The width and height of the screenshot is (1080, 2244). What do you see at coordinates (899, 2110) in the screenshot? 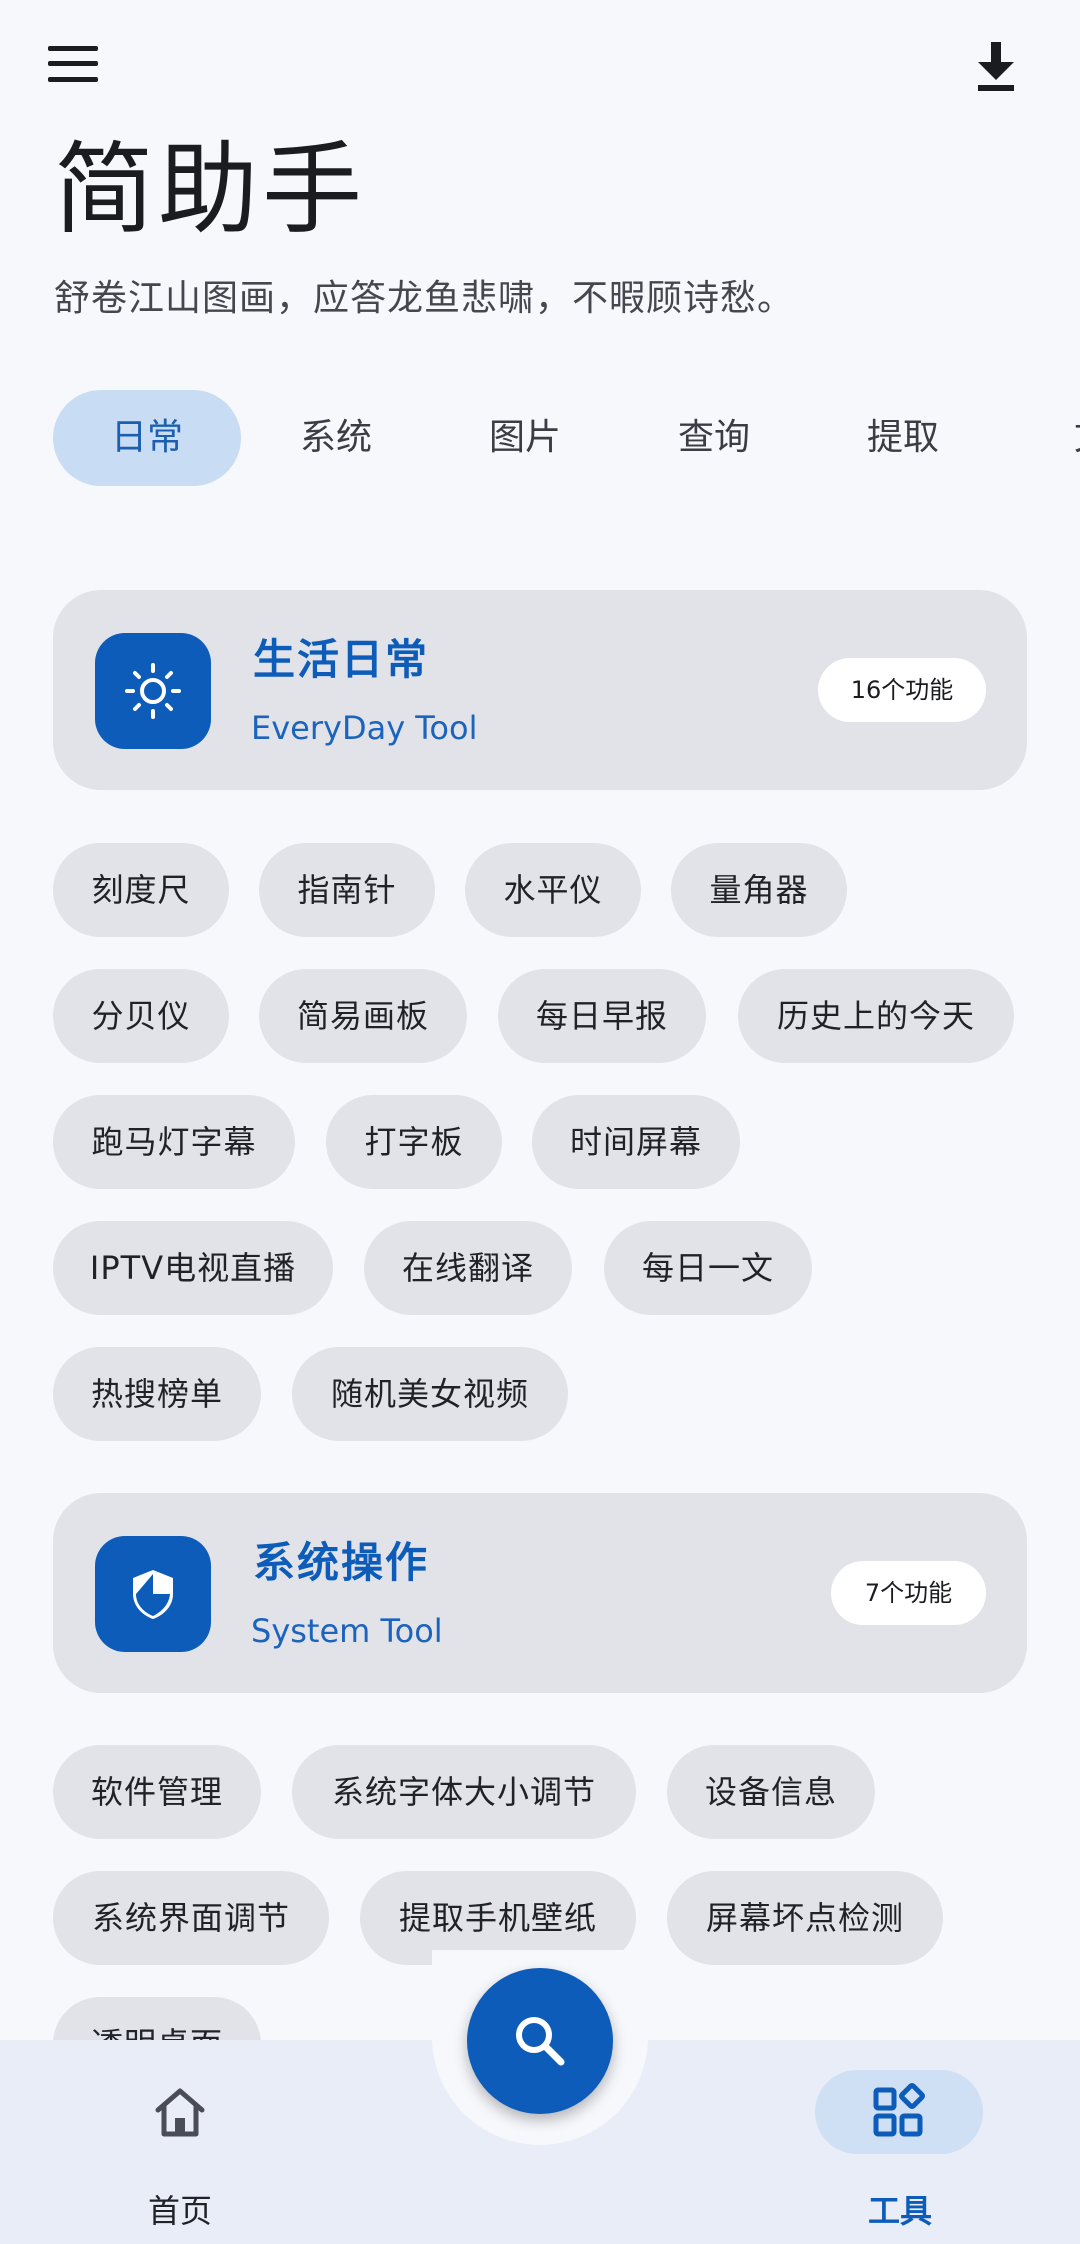
I see `apps-icon` at bounding box center [899, 2110].